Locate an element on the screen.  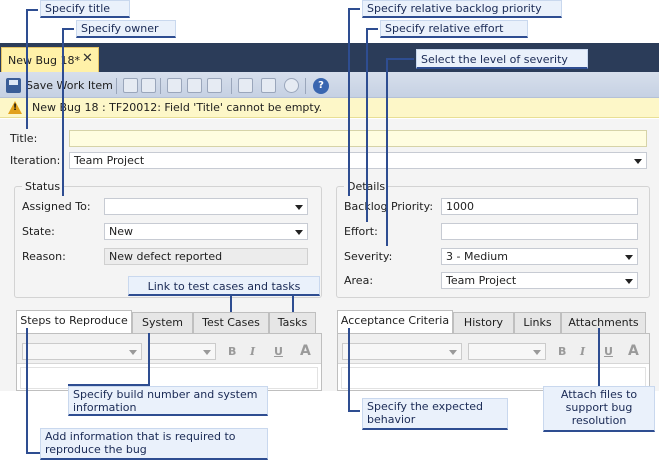
tab-system: System is located at coordinates (162, 322).